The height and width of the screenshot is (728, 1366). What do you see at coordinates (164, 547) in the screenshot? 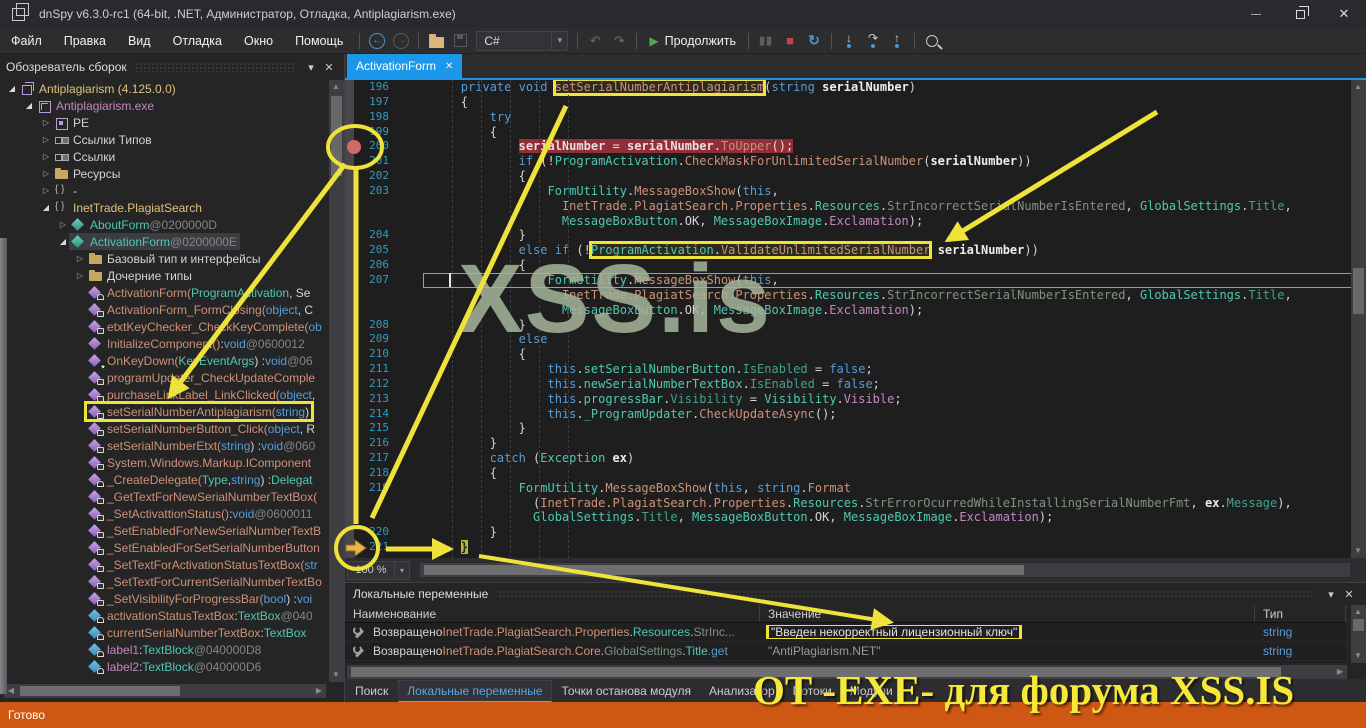
I see `tree-item: _SetEnabledForSetSerialNumberButton` at bounding box center [164, 547].